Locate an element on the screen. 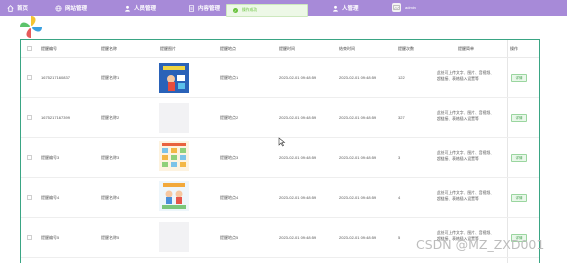 The width and height of the screenshot is (567, 263). cell-name: 提醒名称4 is located at coordinates (110, 197).